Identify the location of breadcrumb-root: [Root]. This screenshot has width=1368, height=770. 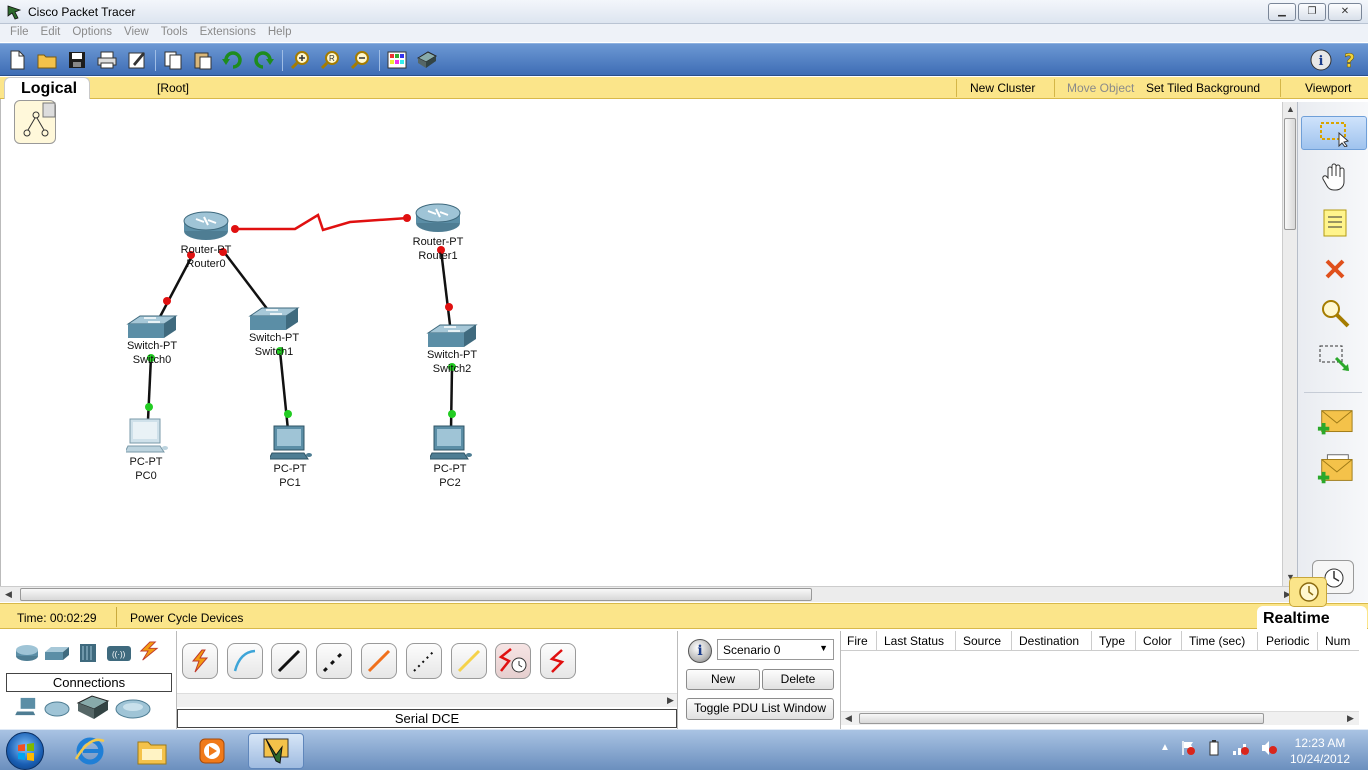
(173, 88).